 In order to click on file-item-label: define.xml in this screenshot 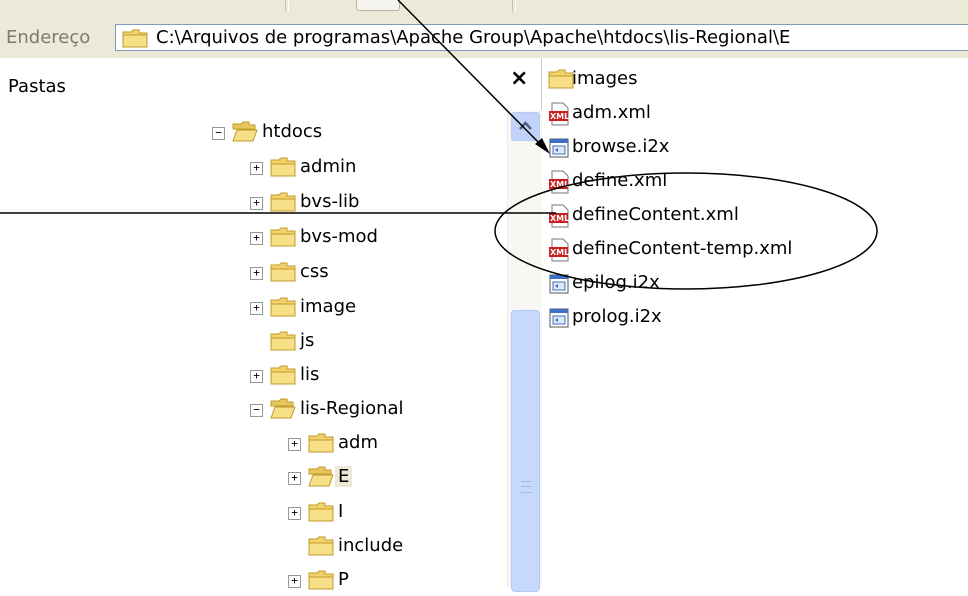, I will do `click(620, 180)`.